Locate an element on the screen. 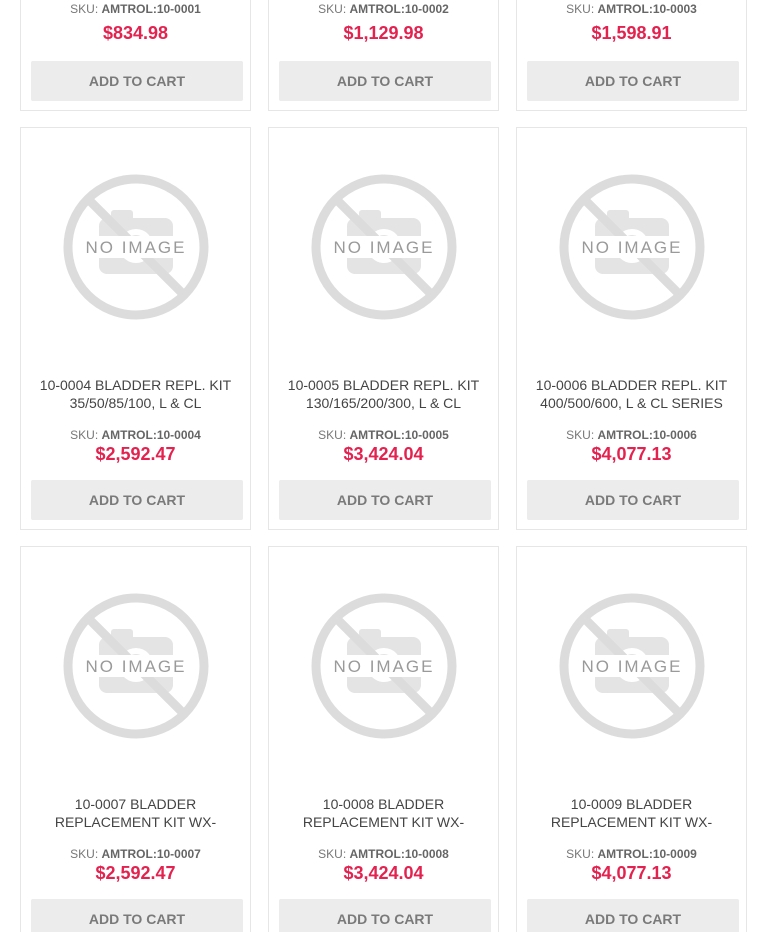 The image size is (770, 932). product-sku: SKU: AMTROL:10-0009 is located at coordinates (631, 854).